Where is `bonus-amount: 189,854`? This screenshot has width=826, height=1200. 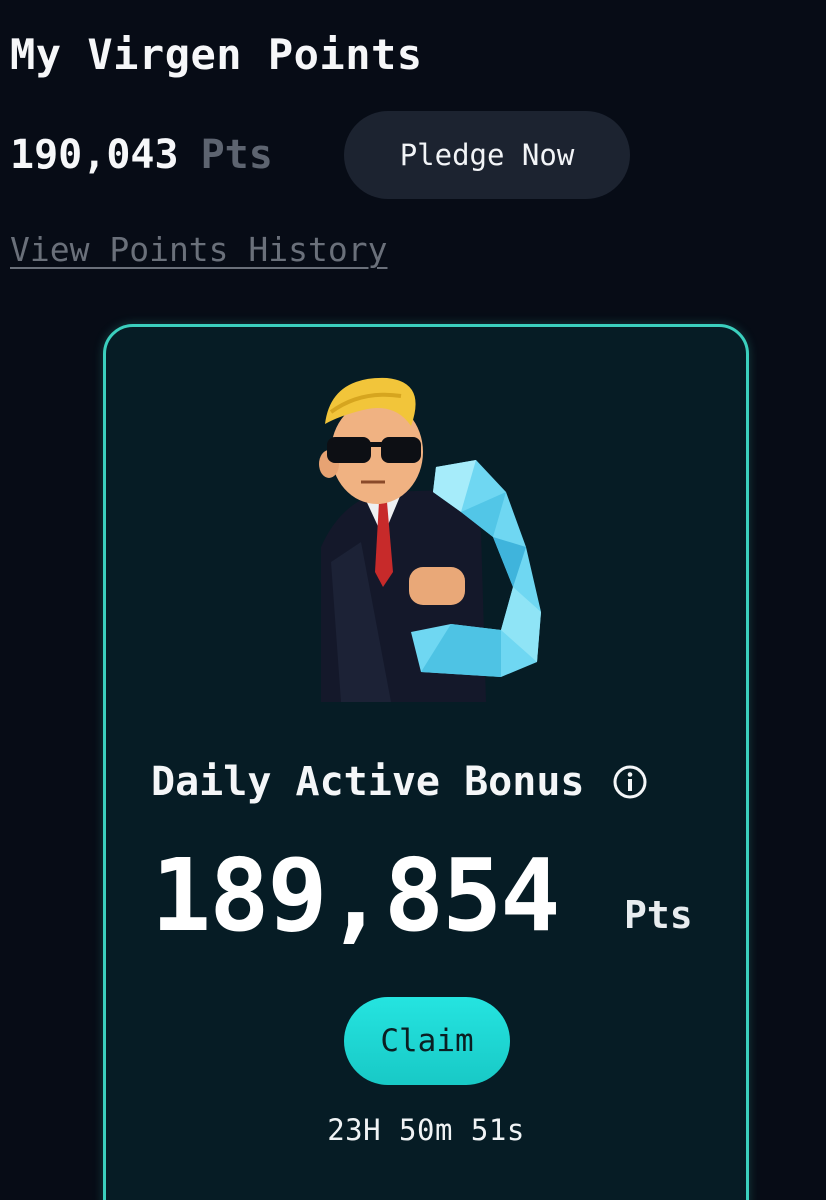 bonus-amount: 189,854 is located at coordinates (355, 895).